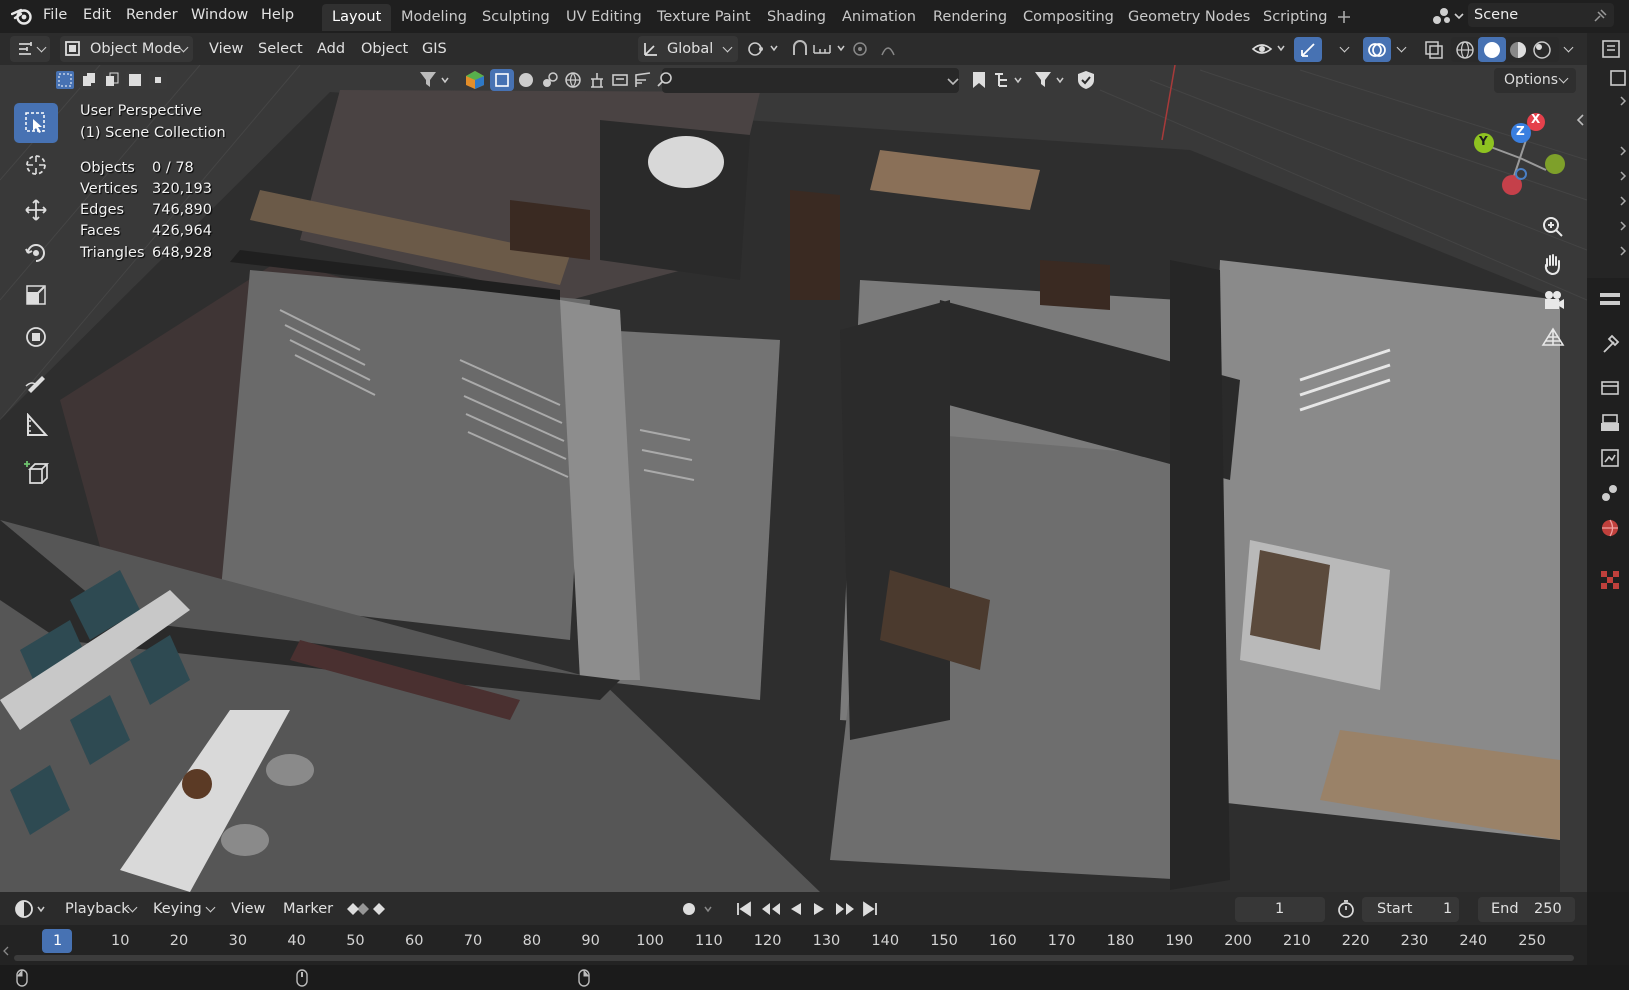 Image resolution: width=1629 pixels, height=990 pixels. Describe the element at coordinates (280, 49) in the screenshot. I see `menu-select: Select` at that location.